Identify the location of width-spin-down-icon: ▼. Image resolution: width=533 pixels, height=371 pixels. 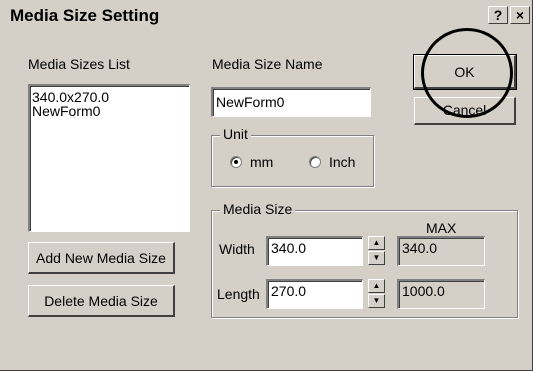
(376, 258).